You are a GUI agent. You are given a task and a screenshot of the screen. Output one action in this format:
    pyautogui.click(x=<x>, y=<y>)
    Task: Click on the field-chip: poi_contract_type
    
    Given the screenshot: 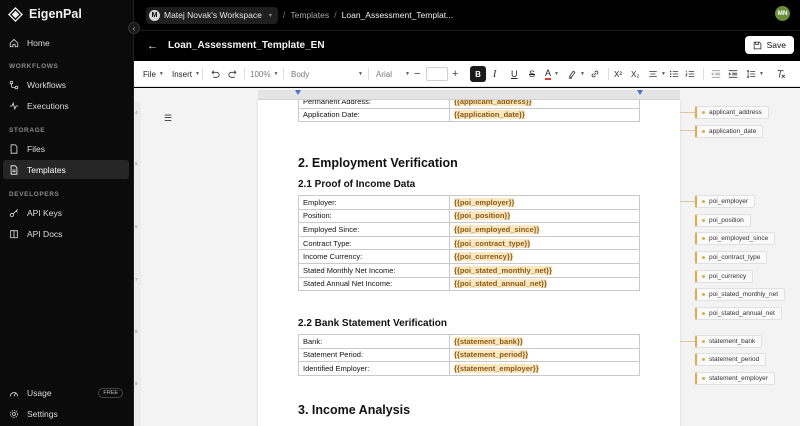 What is the action you would take?
    pyautogui.click(x=731, y=257)
    